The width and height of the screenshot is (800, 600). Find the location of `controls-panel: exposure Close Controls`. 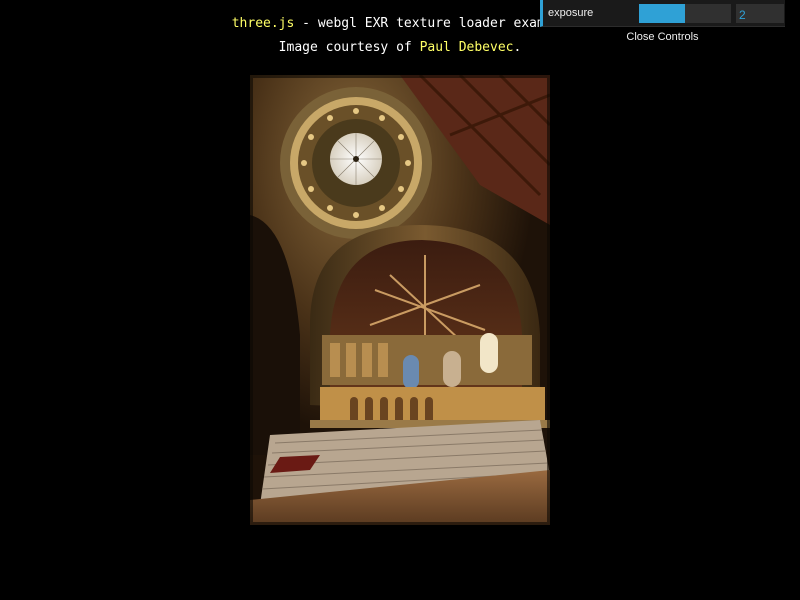

controls-panel: exposure Close Controls is located at coordinates (662, 23).